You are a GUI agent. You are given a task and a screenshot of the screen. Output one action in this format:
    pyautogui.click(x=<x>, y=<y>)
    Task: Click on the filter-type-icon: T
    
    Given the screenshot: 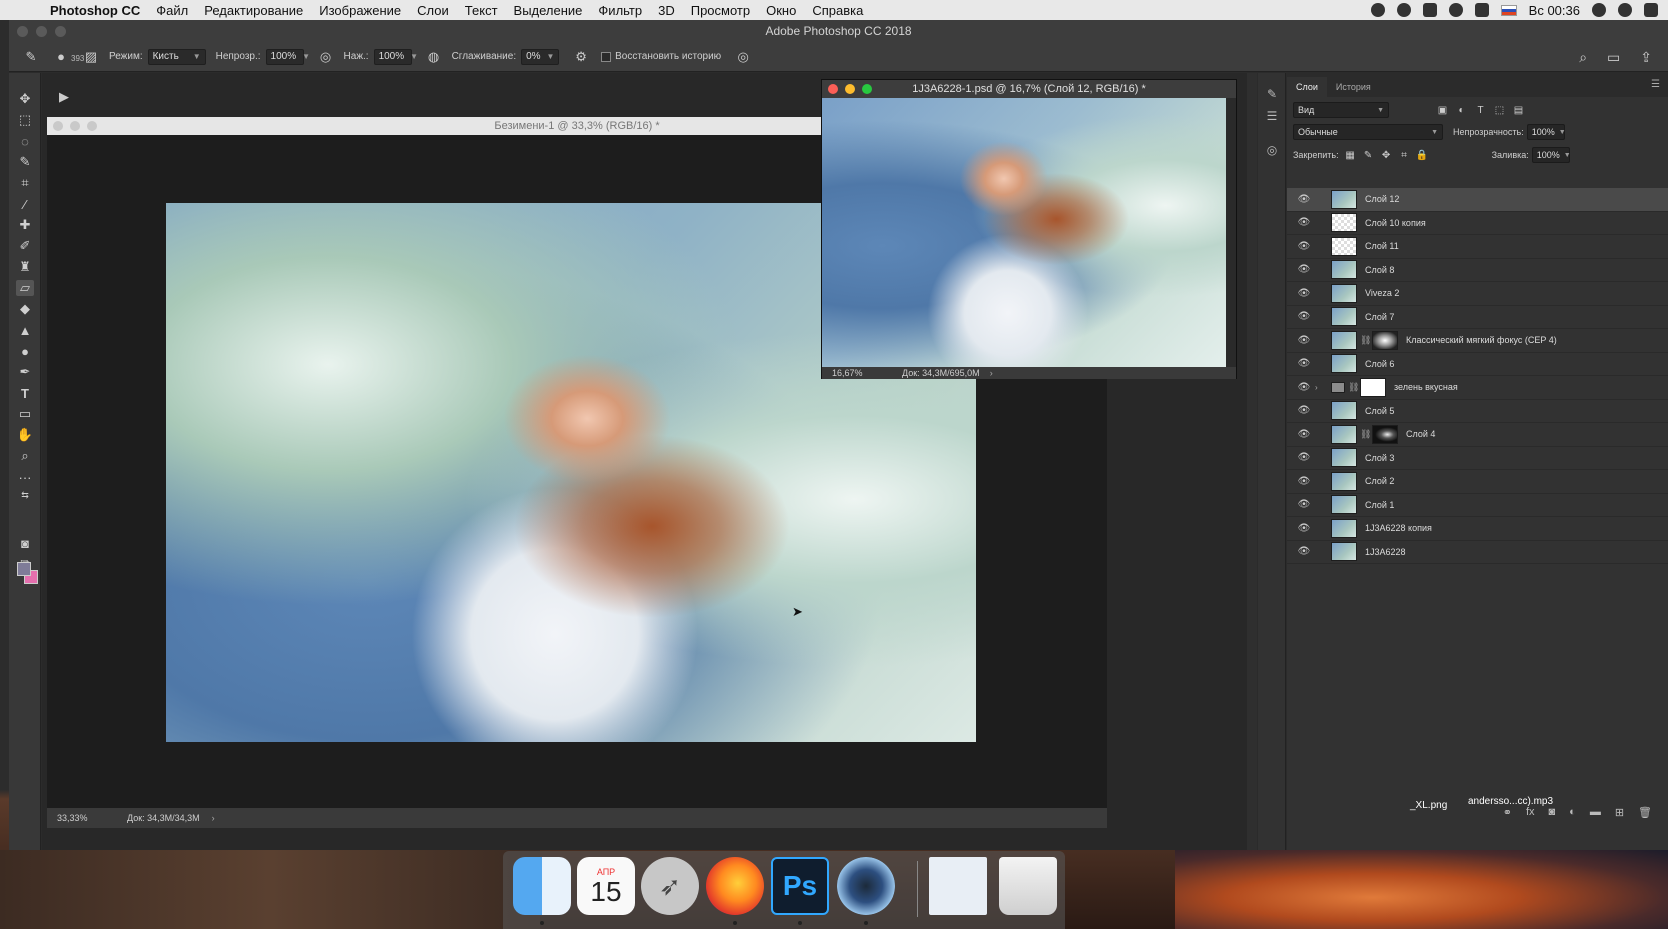 What is the action you would take?
    pyautogui.click(x=1480, y=110)
    